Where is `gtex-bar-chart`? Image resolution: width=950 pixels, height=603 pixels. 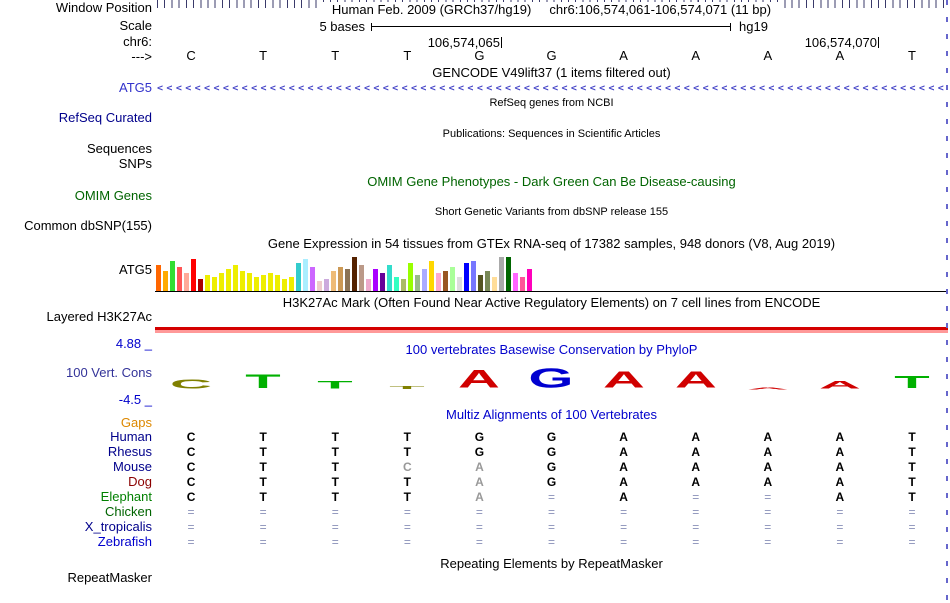 gtex-bar-chart is located at coordinates (344, 270).